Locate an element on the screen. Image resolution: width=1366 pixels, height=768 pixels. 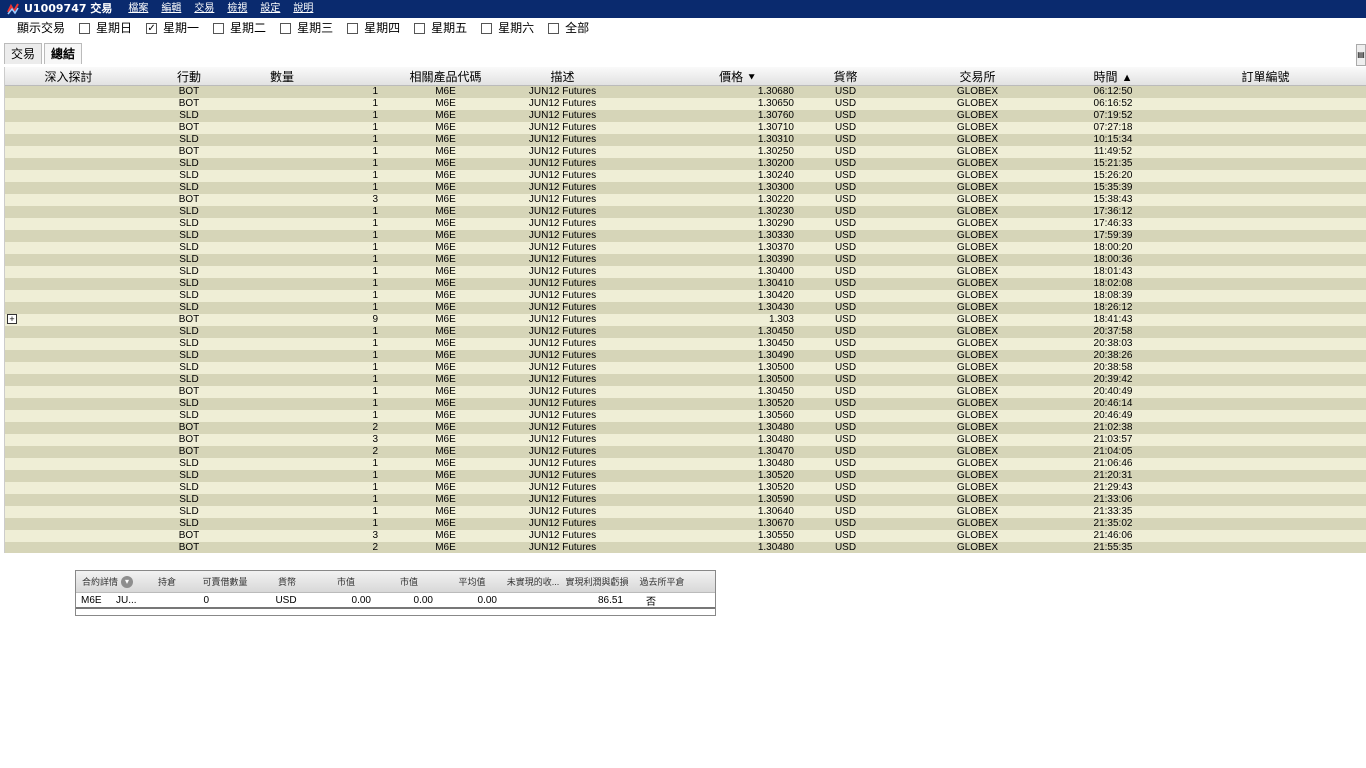
menu-settings: 設定 is located at coordinates (270, 9).